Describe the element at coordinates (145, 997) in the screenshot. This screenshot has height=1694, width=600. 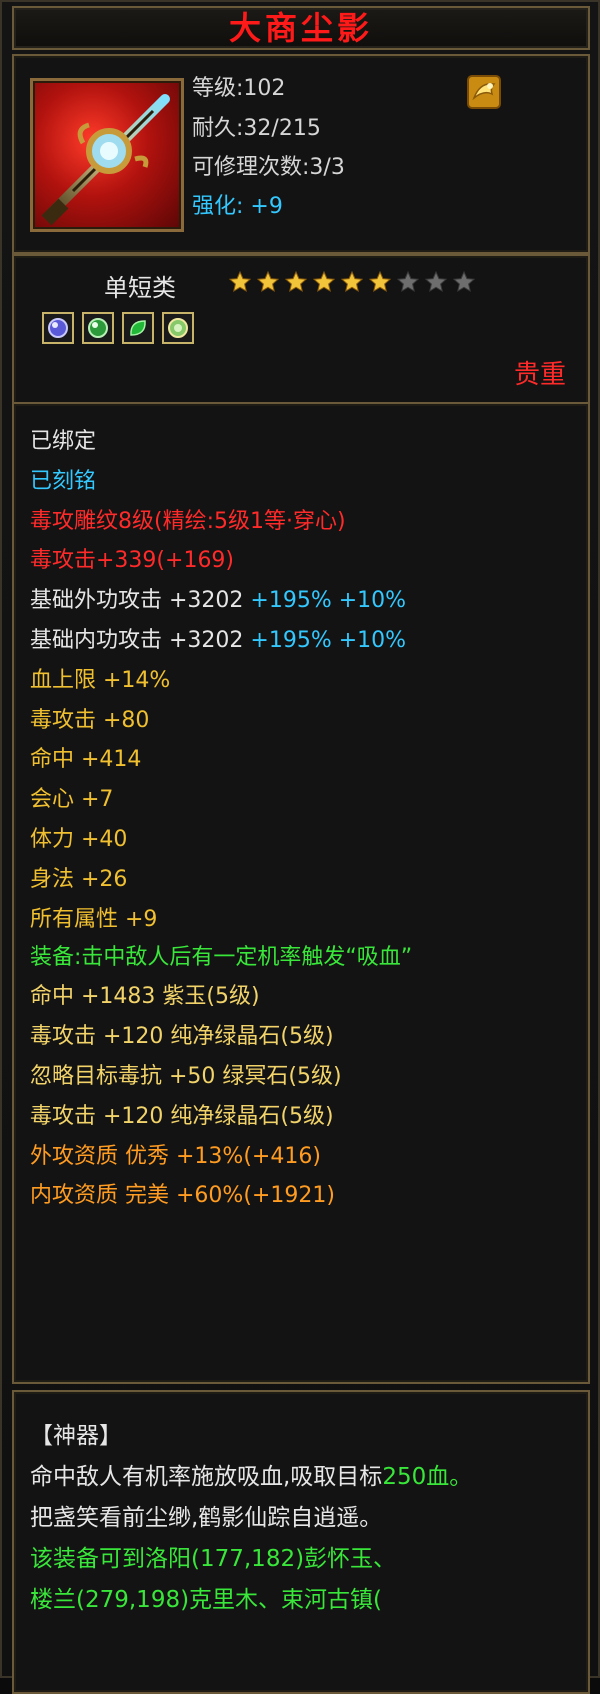
I see `attribute-row: 命中 +1483 紫玉(5级)` at that location.